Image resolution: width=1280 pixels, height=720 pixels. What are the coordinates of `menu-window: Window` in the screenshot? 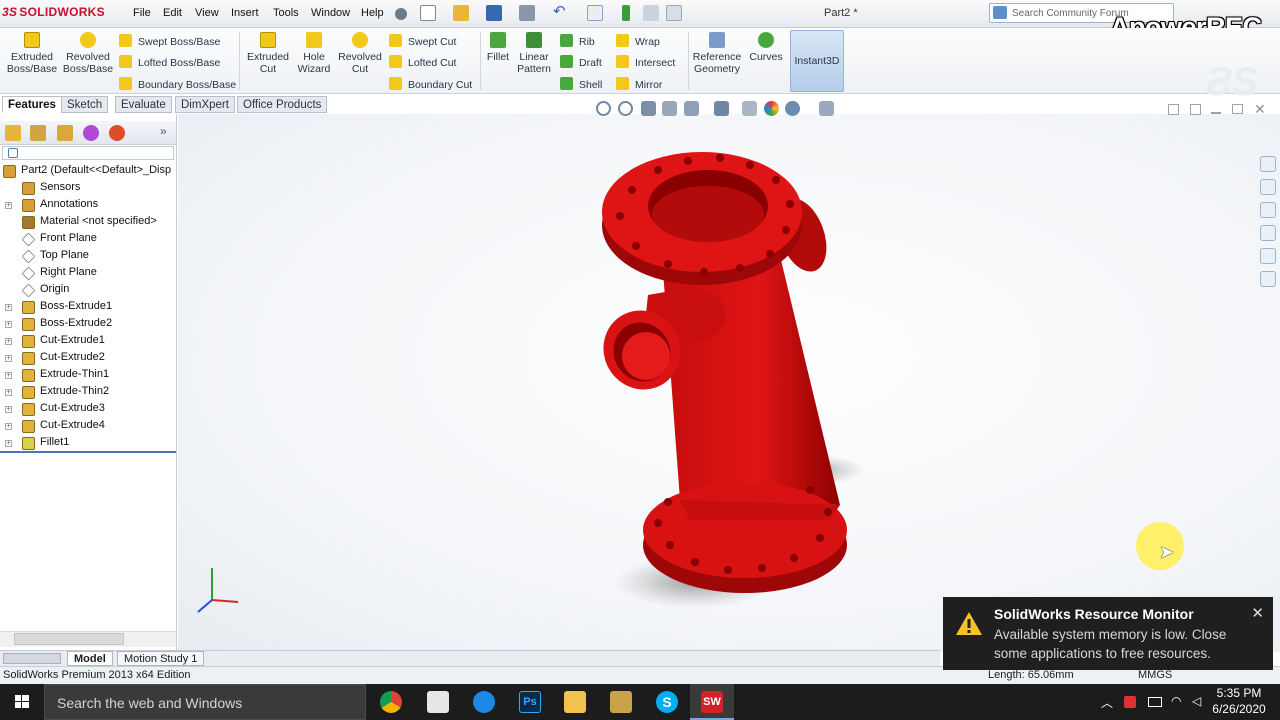 It's located at (330, 13).